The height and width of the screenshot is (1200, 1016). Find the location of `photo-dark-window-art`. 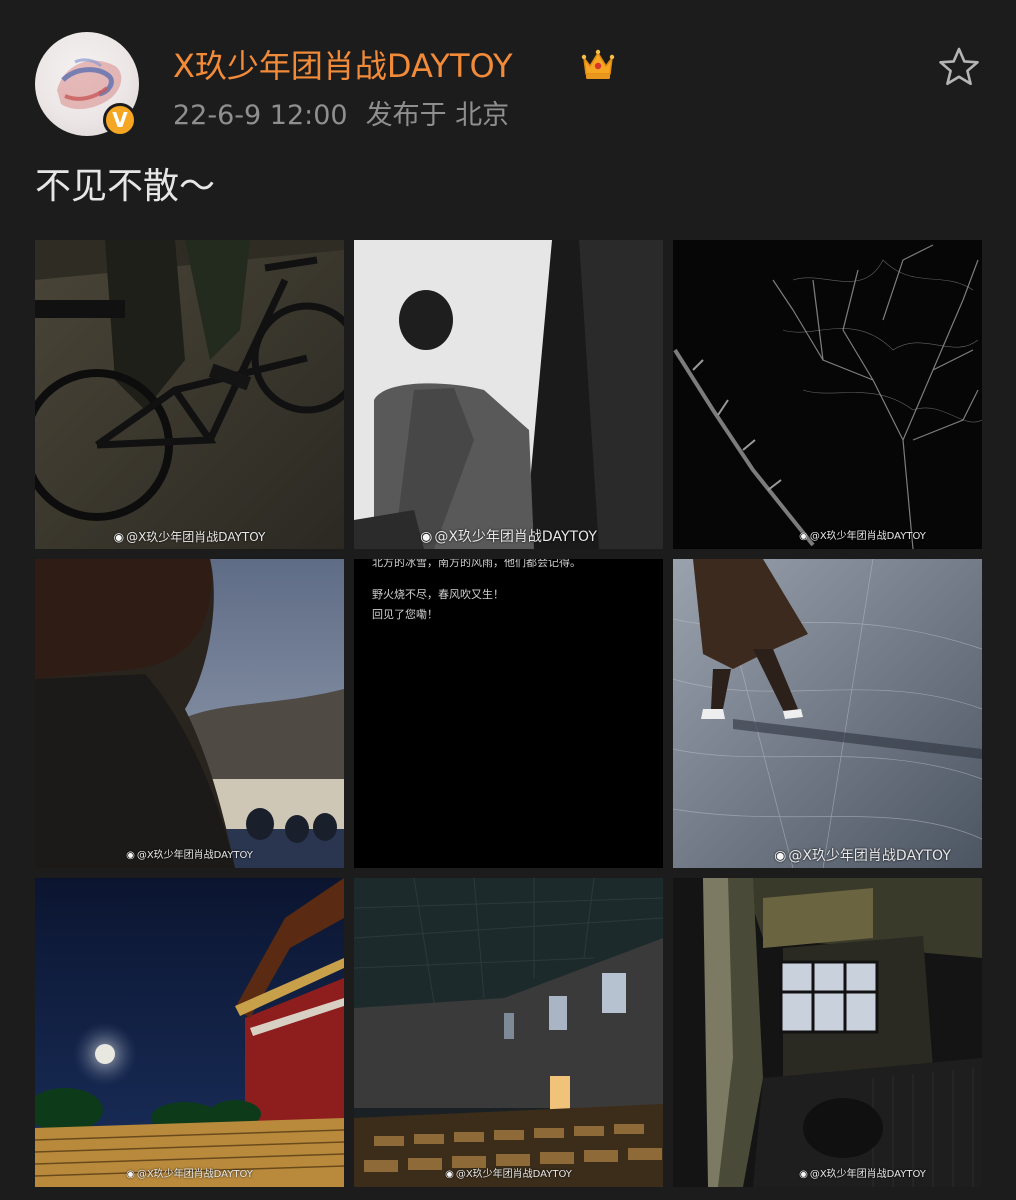

photo-dark-window-art is located at coordinates (827, 1032).